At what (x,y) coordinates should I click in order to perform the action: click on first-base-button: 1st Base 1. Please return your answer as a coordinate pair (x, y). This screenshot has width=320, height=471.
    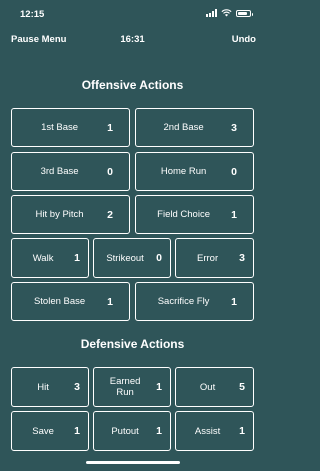
    Looking at the image, I should click on (70, 127).